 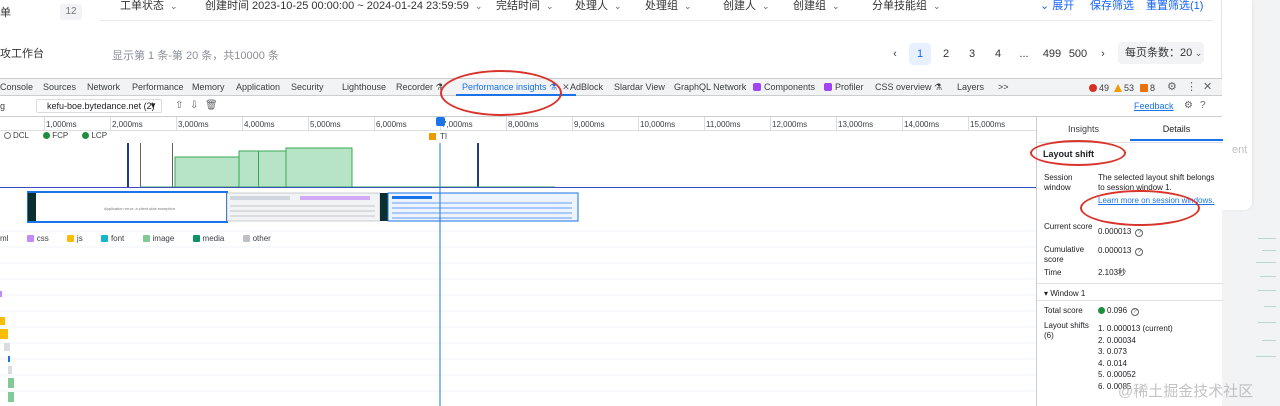 I want to click on tab-application: Application, so click(x=258, y=87).